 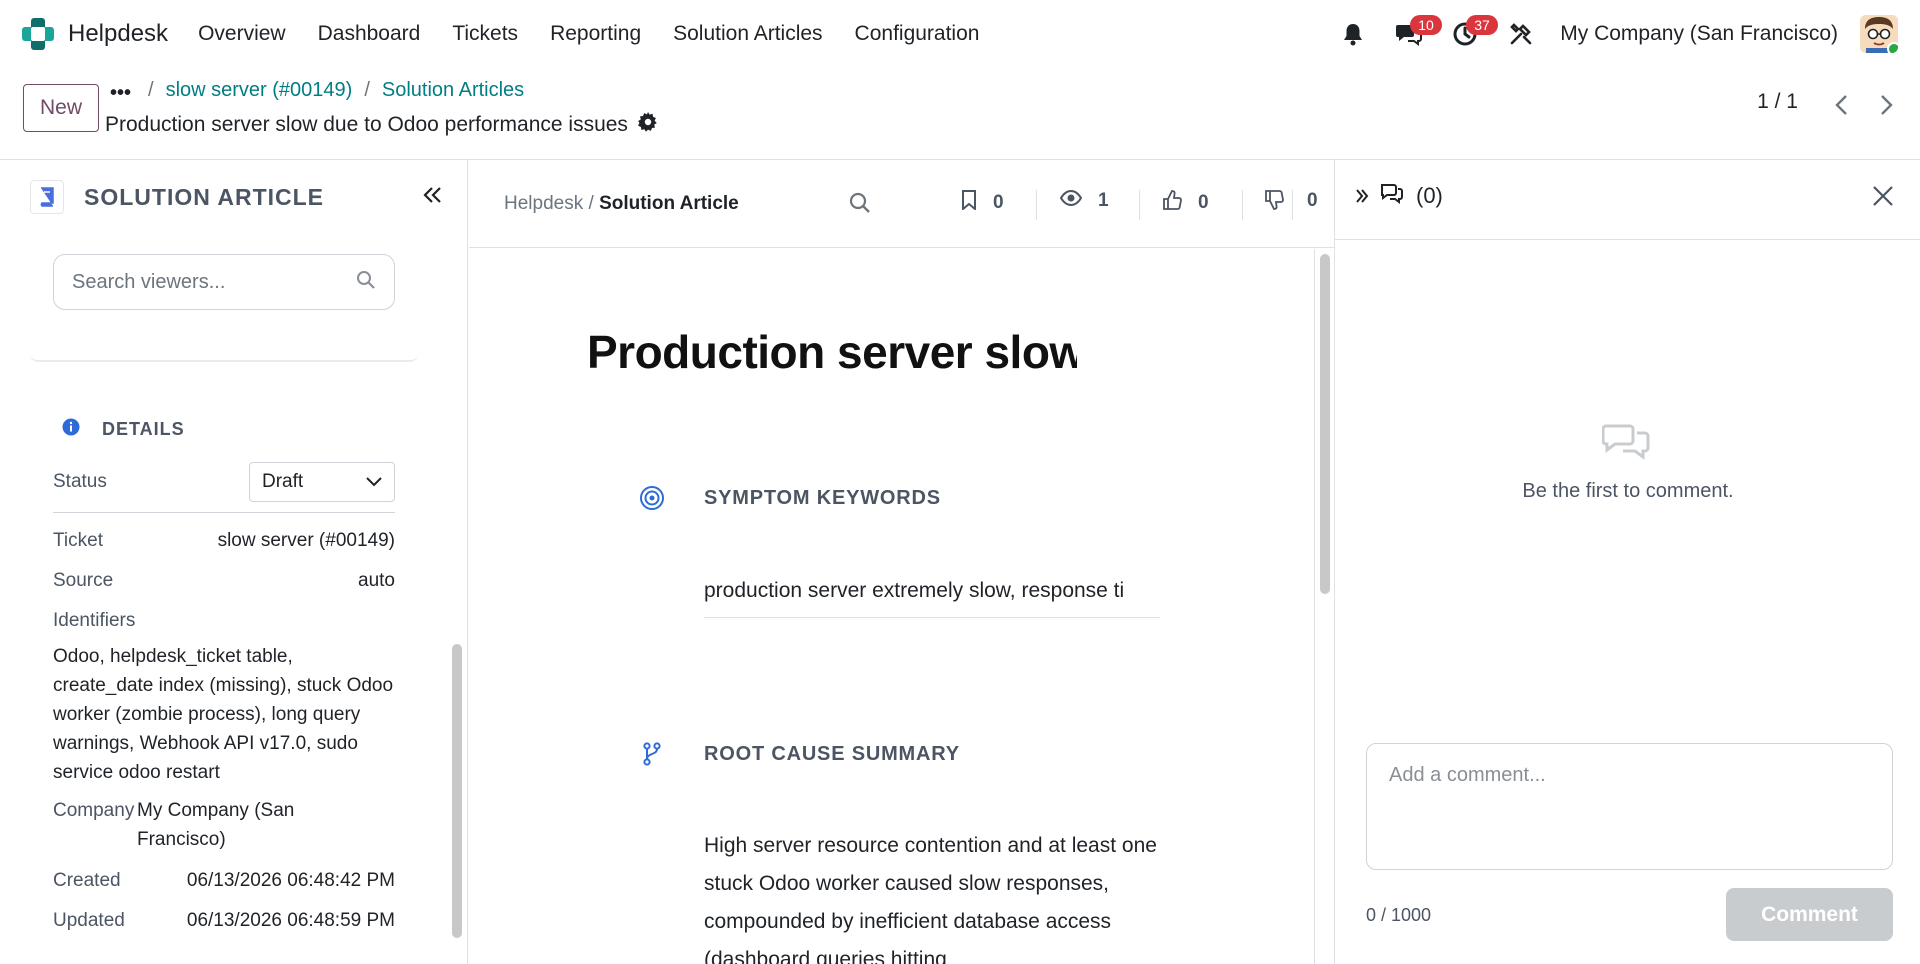 I want to click on search-viewers-box, so click(x=224, y=282).